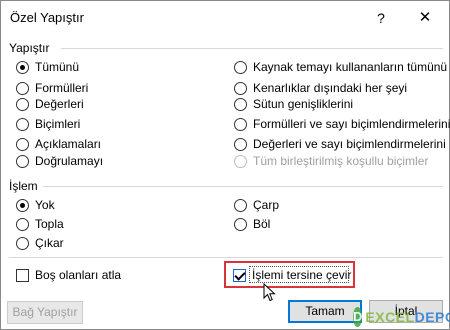  I want to click on ok-button: Tamam, so click(325, 311).